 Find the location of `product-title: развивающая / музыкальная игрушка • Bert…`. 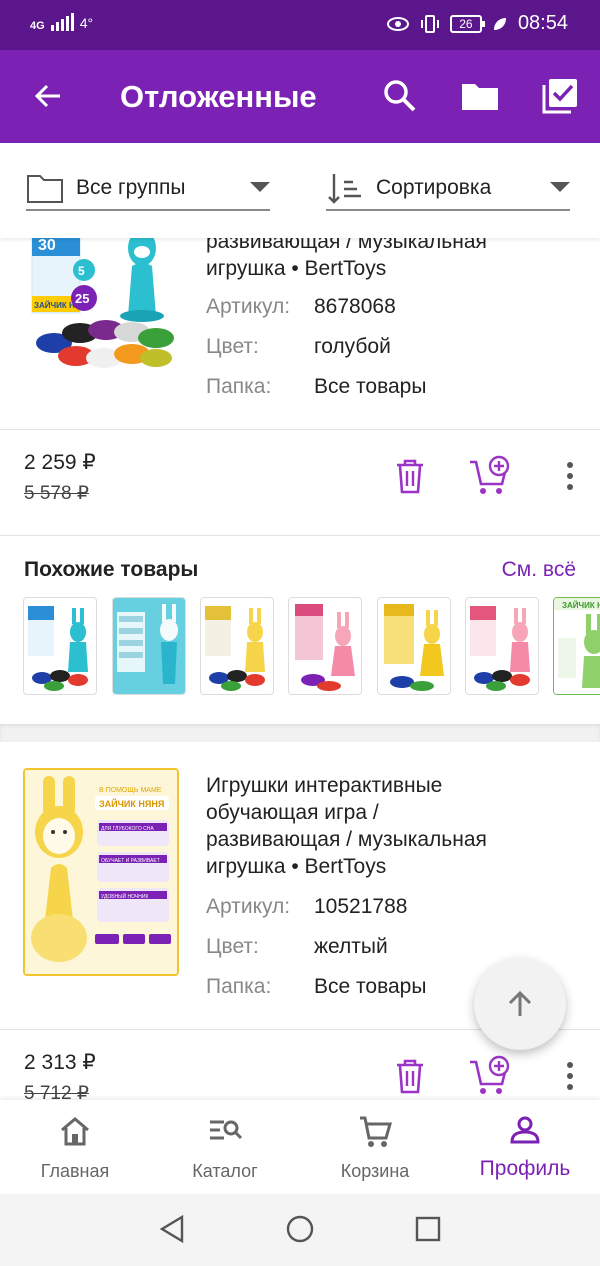

product-title: развивающая / музыкальная игрушка • Bert… is located at coordinates (391, 260).